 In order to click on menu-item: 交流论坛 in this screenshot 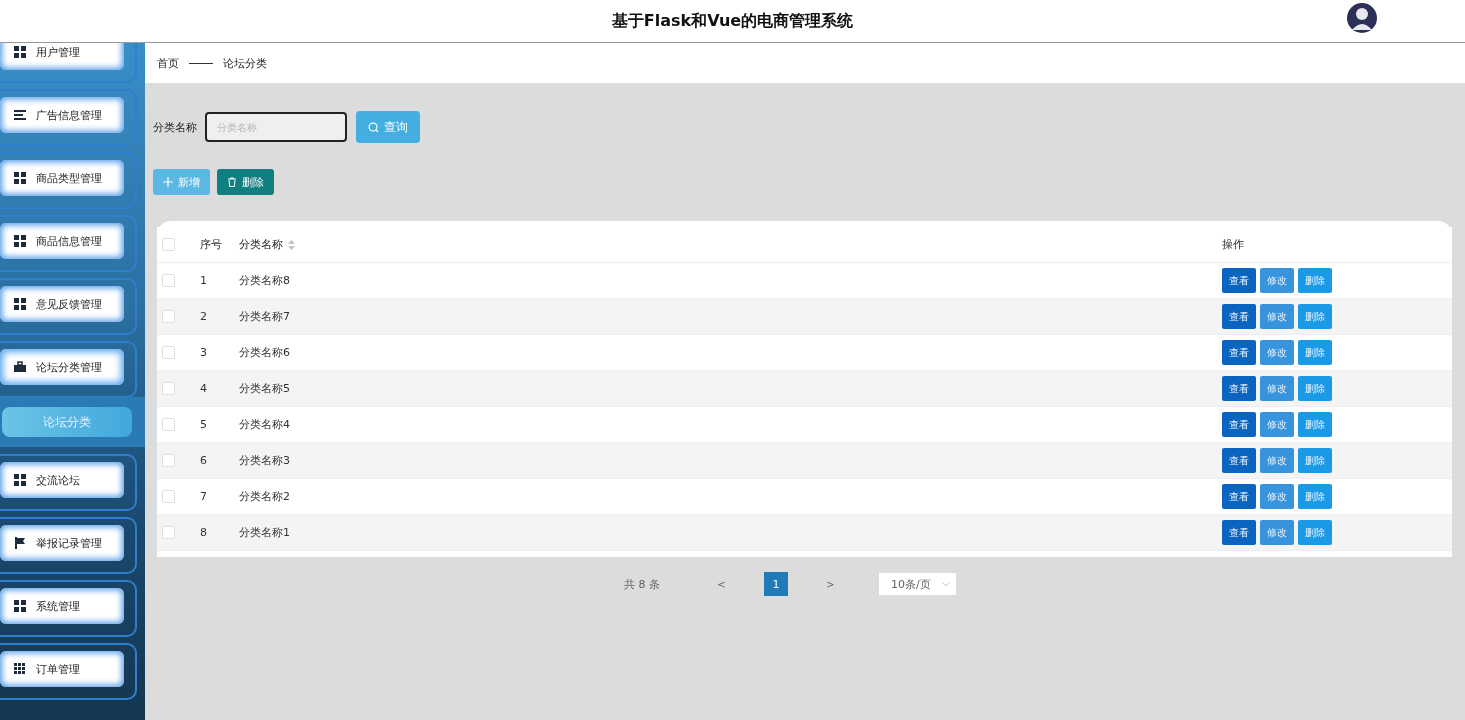, I will do `click(62, 480)`.